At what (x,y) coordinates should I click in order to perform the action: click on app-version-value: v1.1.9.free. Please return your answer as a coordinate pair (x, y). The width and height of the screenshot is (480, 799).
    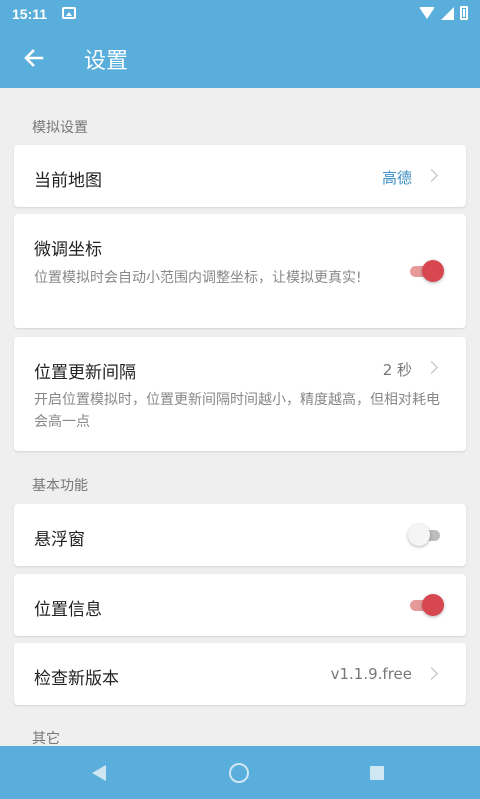
    Looking at the image, I should click on (371, 674).